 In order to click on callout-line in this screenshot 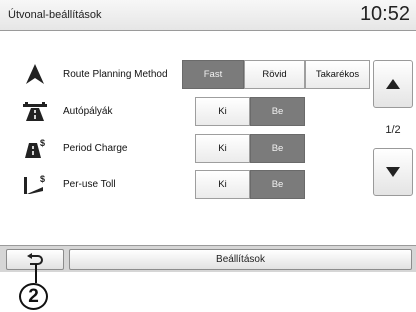, I will do `click(36, 273)`.